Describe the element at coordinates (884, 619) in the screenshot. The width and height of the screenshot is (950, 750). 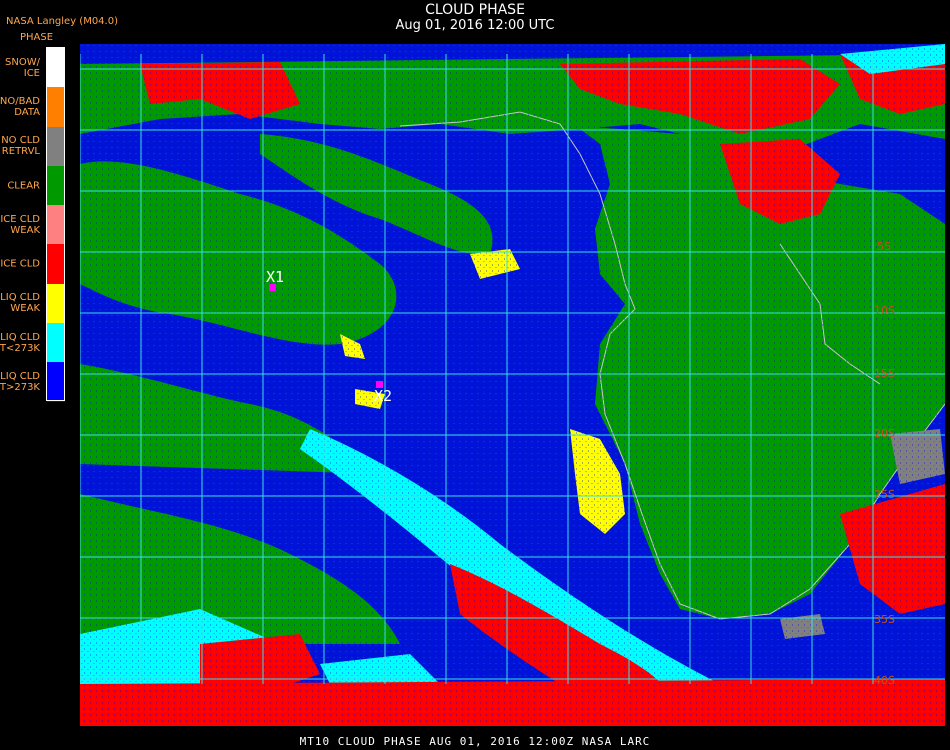
I see `lat-label-35s: 35S` at that location.